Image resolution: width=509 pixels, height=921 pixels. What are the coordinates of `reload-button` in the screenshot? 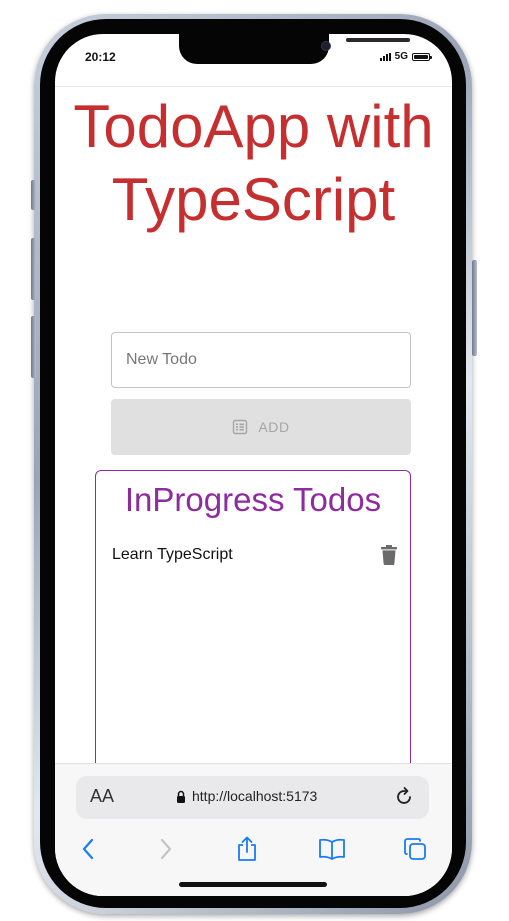 It's located at (404, 797).